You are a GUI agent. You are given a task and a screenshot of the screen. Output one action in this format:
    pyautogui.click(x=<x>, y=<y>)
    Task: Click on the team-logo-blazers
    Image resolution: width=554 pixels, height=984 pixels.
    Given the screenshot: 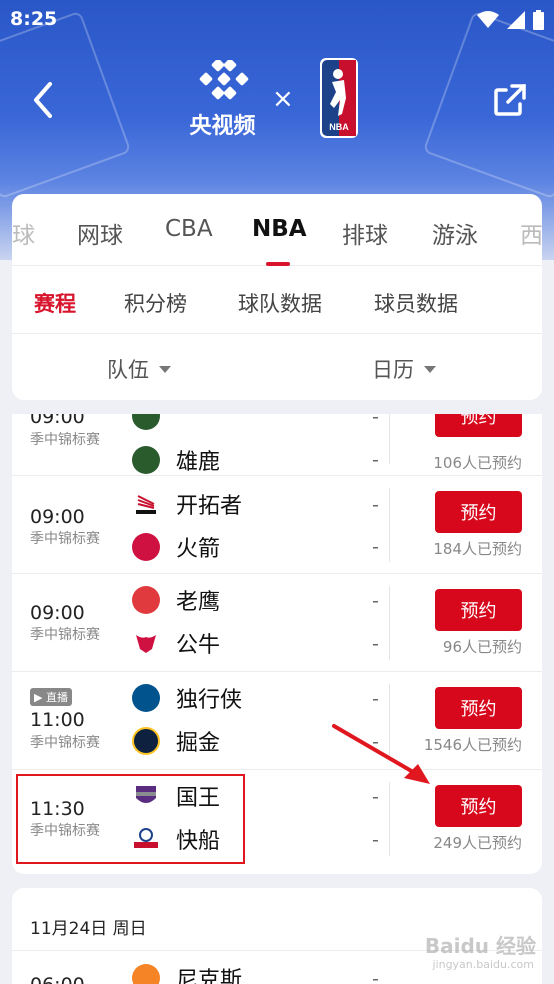 What is the action you would take?
    pyautogui.click(x=146, y=504)
    